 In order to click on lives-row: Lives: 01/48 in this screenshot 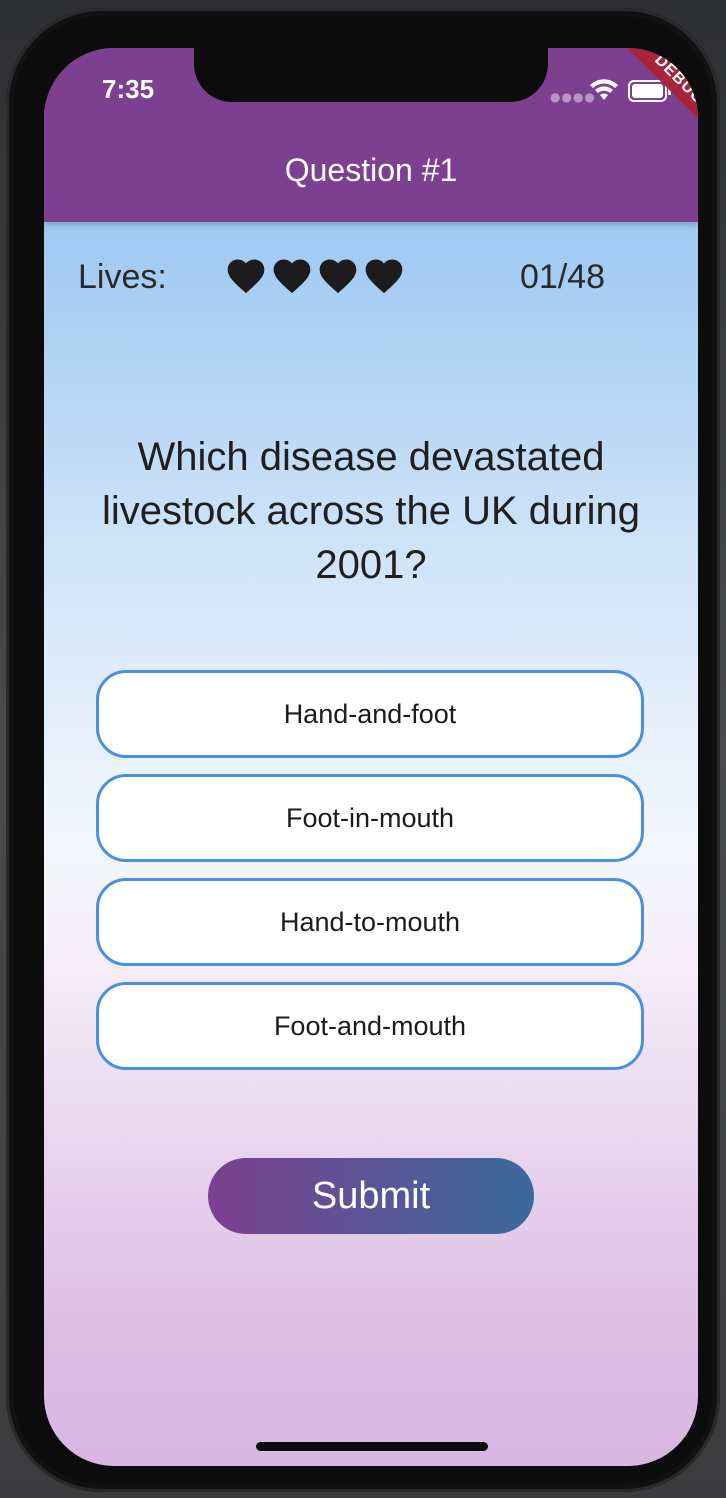, I will do `click(373, 278)`.